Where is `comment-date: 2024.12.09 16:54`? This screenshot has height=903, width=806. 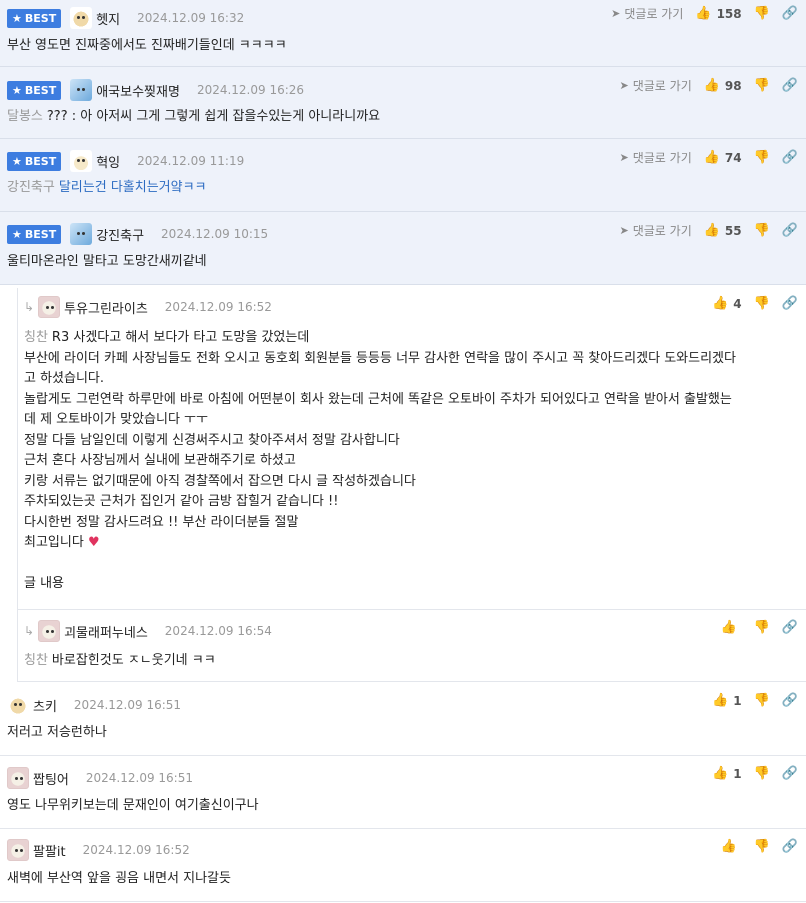
comment-date: 2024.12.09 16:54 is located at coordinates (218, 631).